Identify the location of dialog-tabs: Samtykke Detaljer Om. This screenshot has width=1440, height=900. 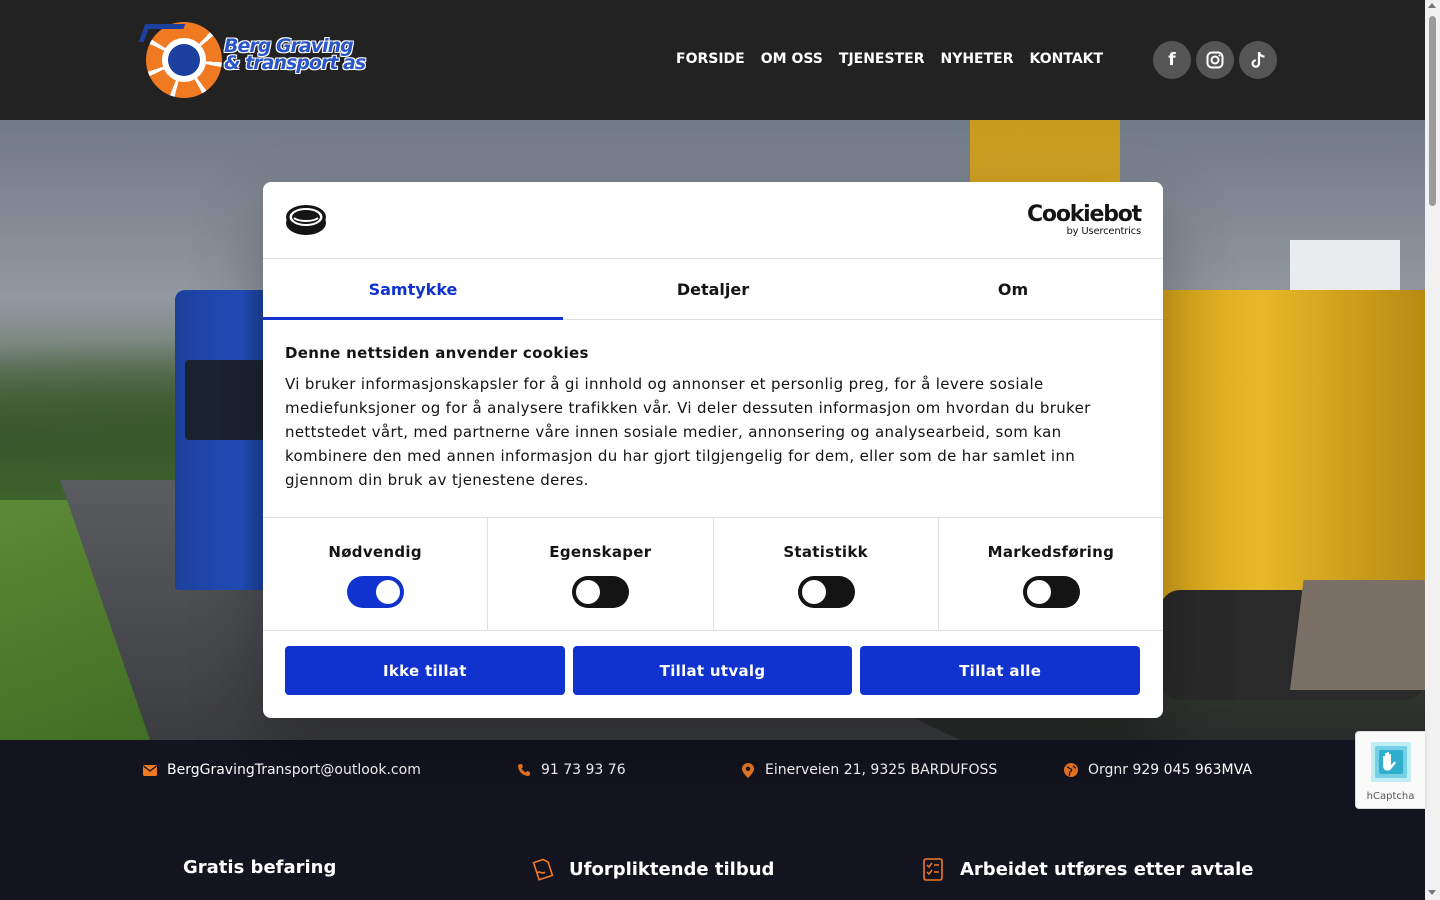
(713, 289).